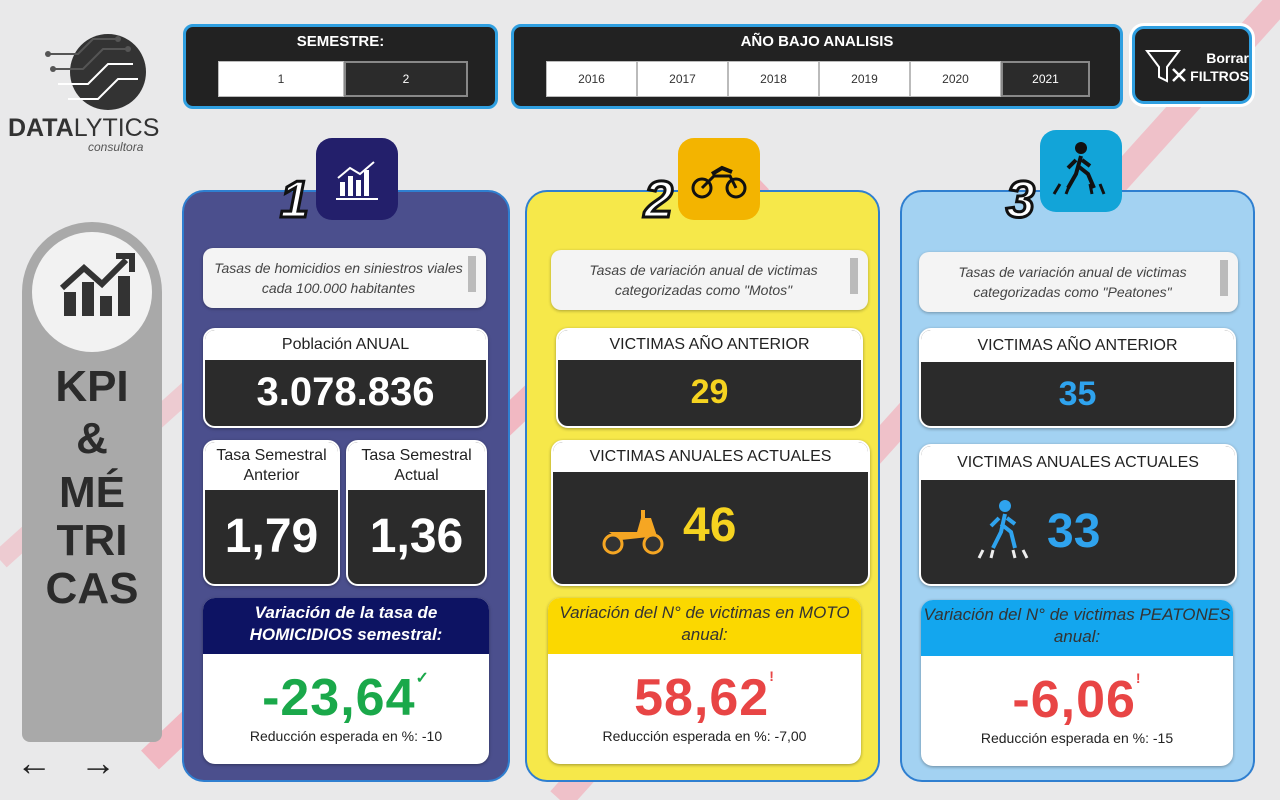 This screenshot has width=1280, height=800. What do you see at coordinates (704, 697) in the screenshot?
I see `panel2-variation-value: 58,62!` at bounding box center [704, 697].